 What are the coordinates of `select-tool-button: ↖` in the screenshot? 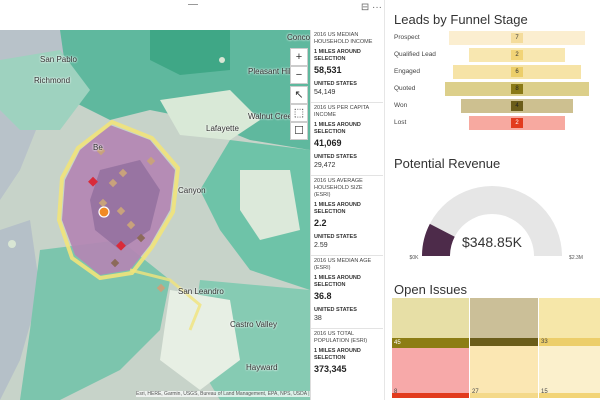 It's located at (299, 95).